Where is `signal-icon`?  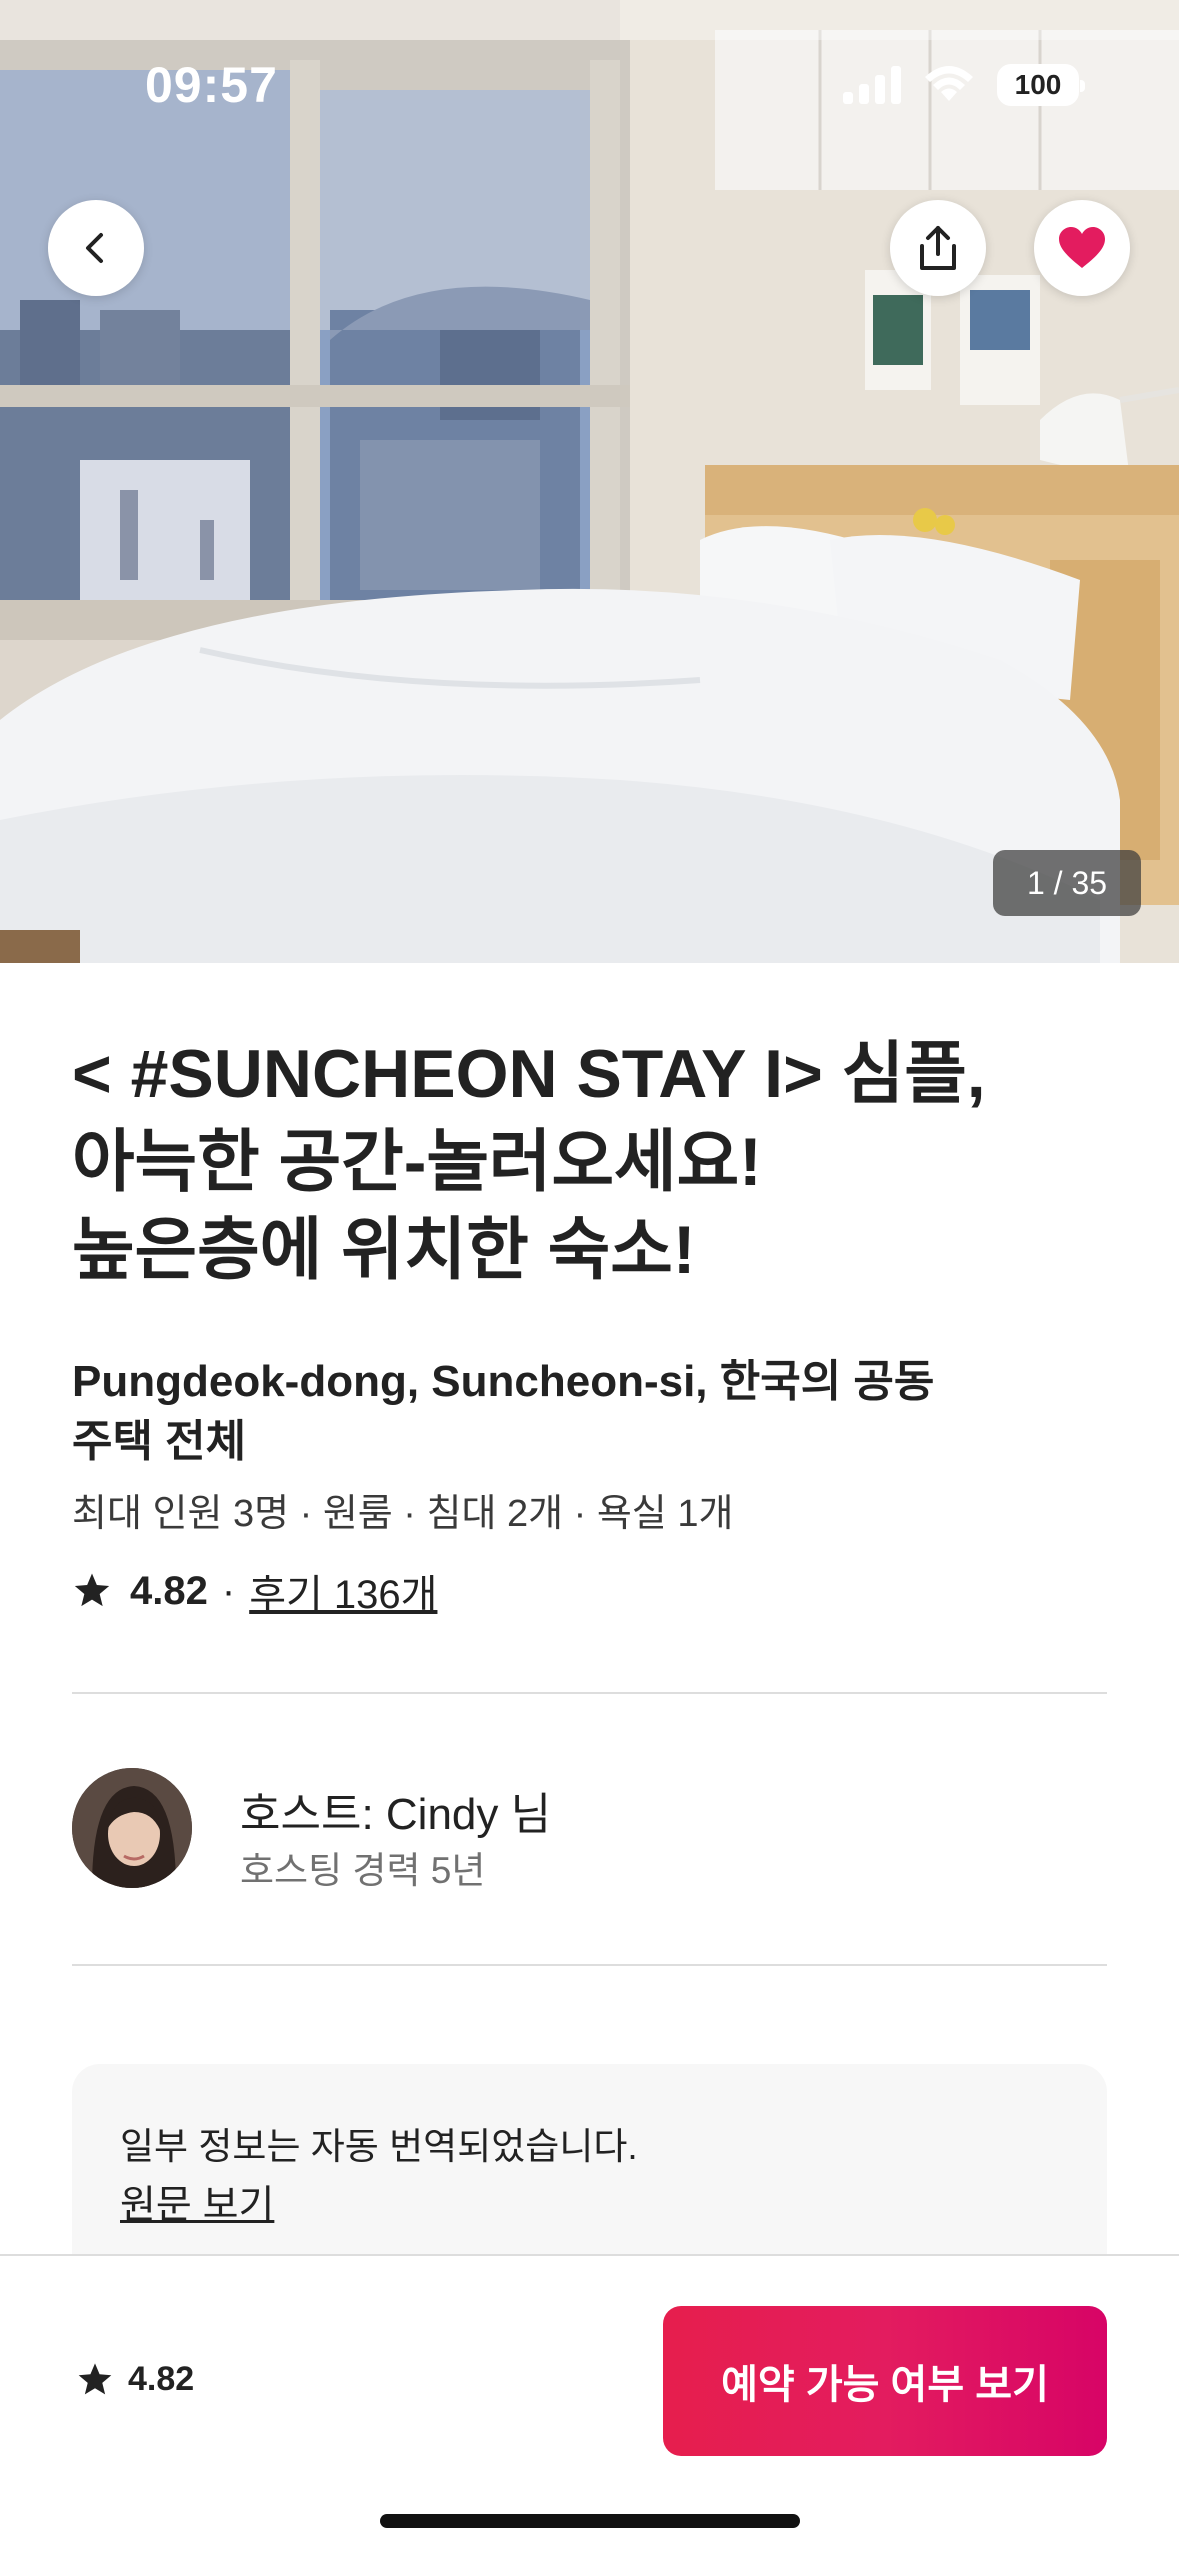
signal-icon is located at coordinates (872, 85).